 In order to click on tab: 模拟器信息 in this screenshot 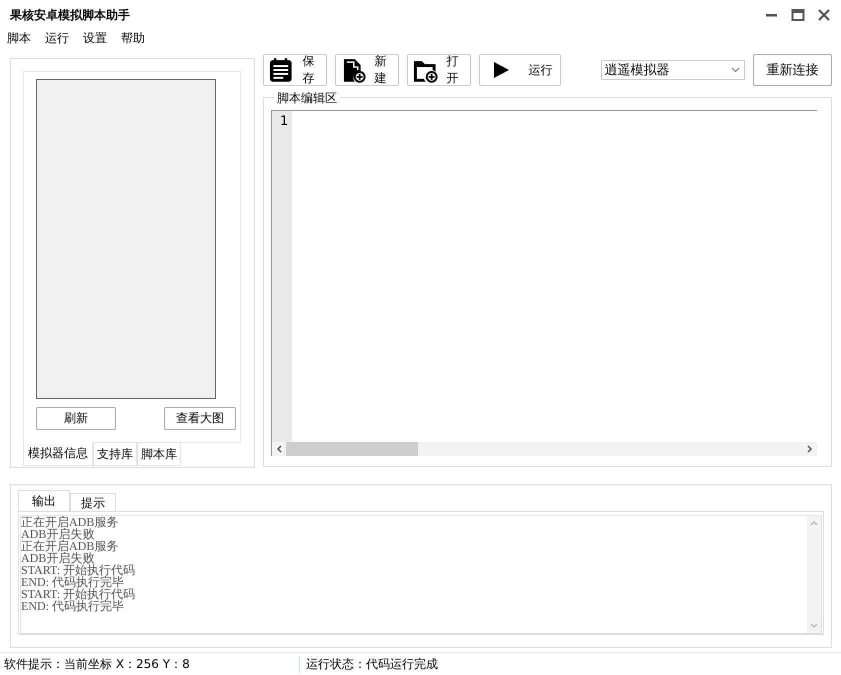, I will do `click(58, 454)`.